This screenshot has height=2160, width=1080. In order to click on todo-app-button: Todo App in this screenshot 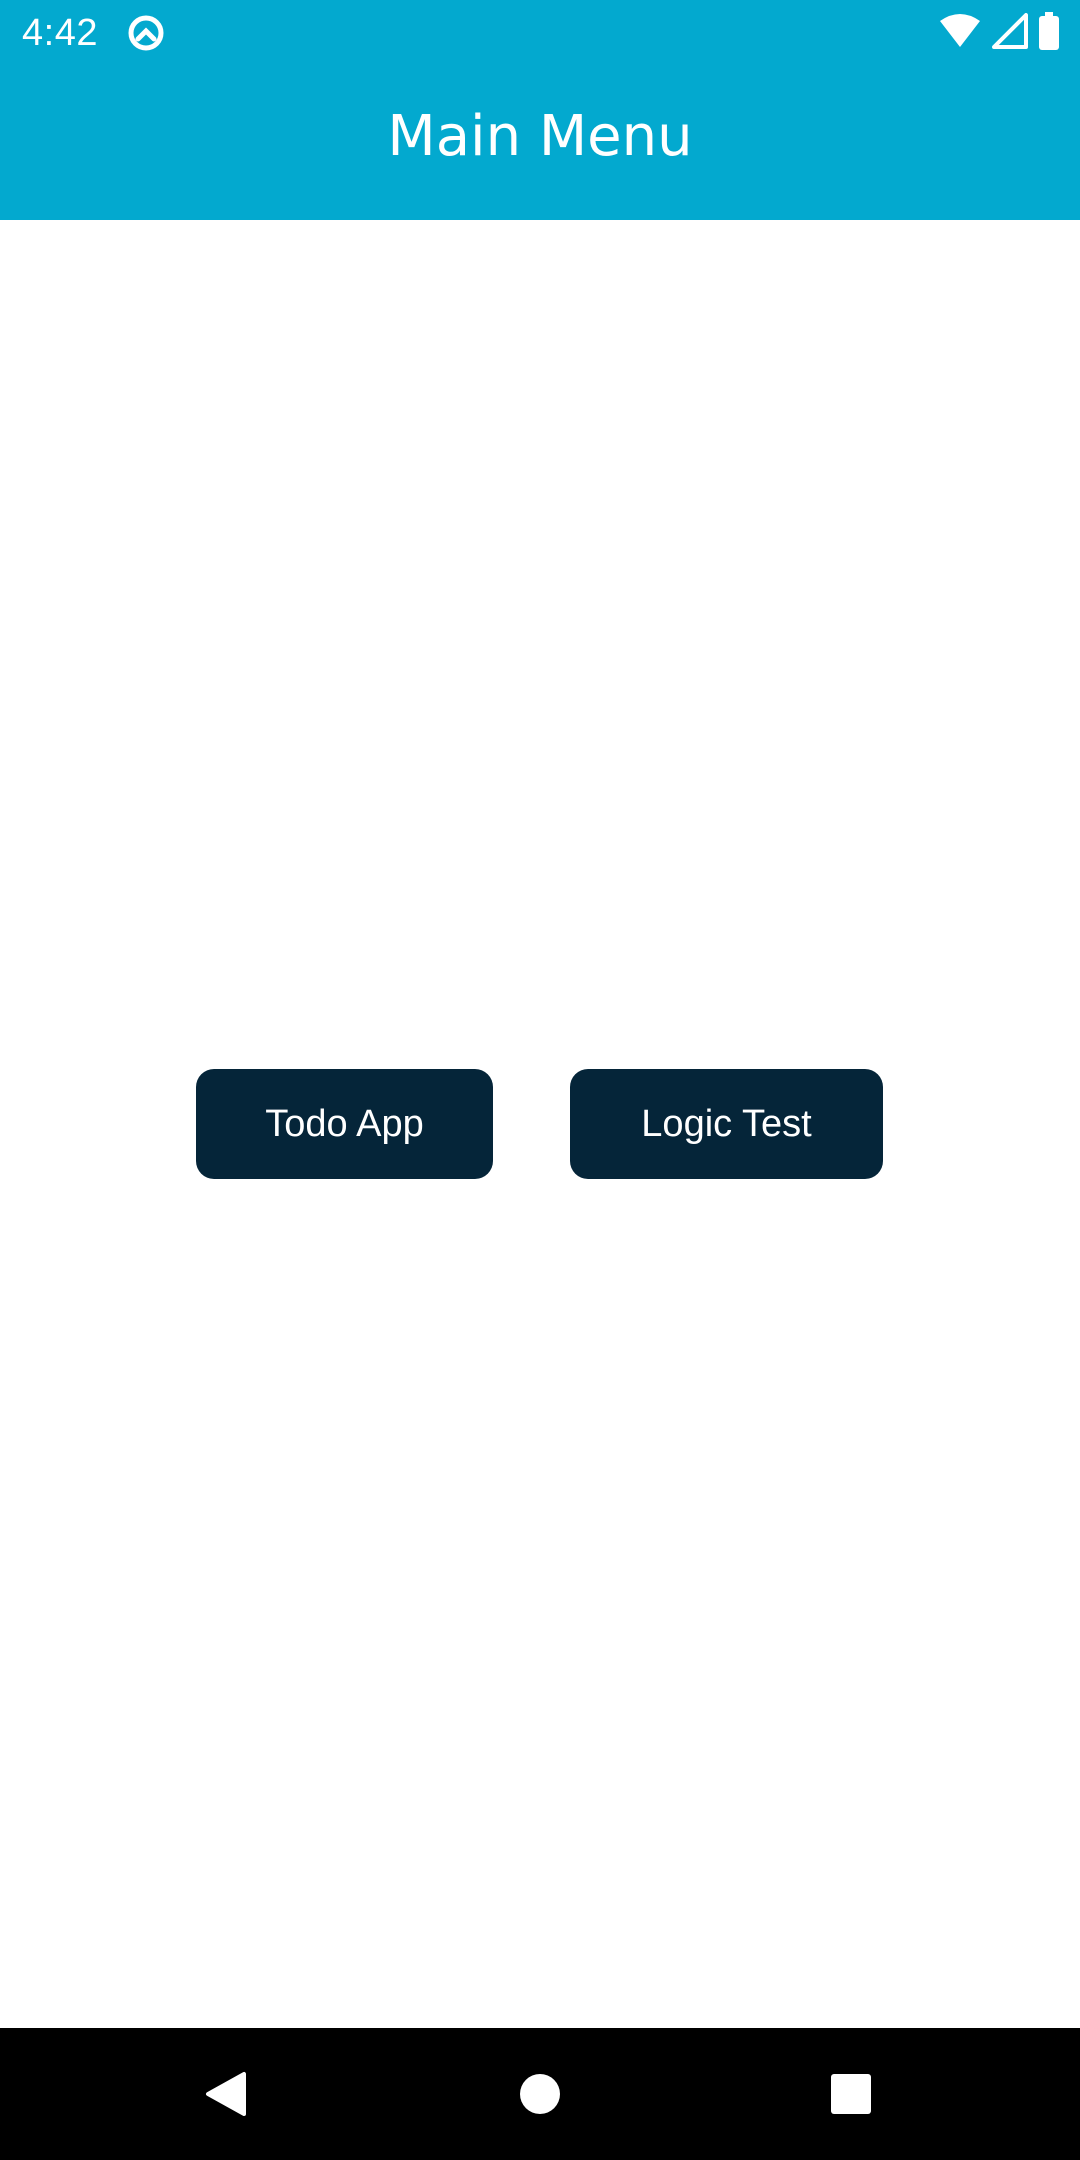, I will do `click(344, 1124)`.